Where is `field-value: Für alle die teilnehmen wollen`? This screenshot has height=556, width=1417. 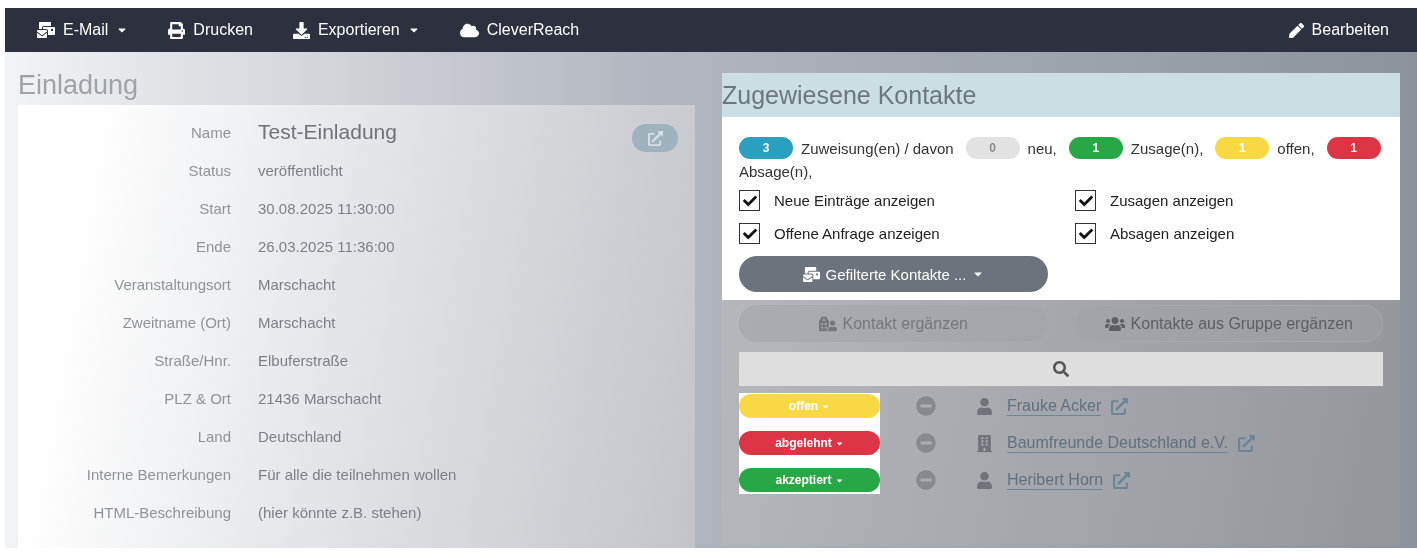 field-value: Für alle die teilnehmen wollen is located at coordinates (357, 474).